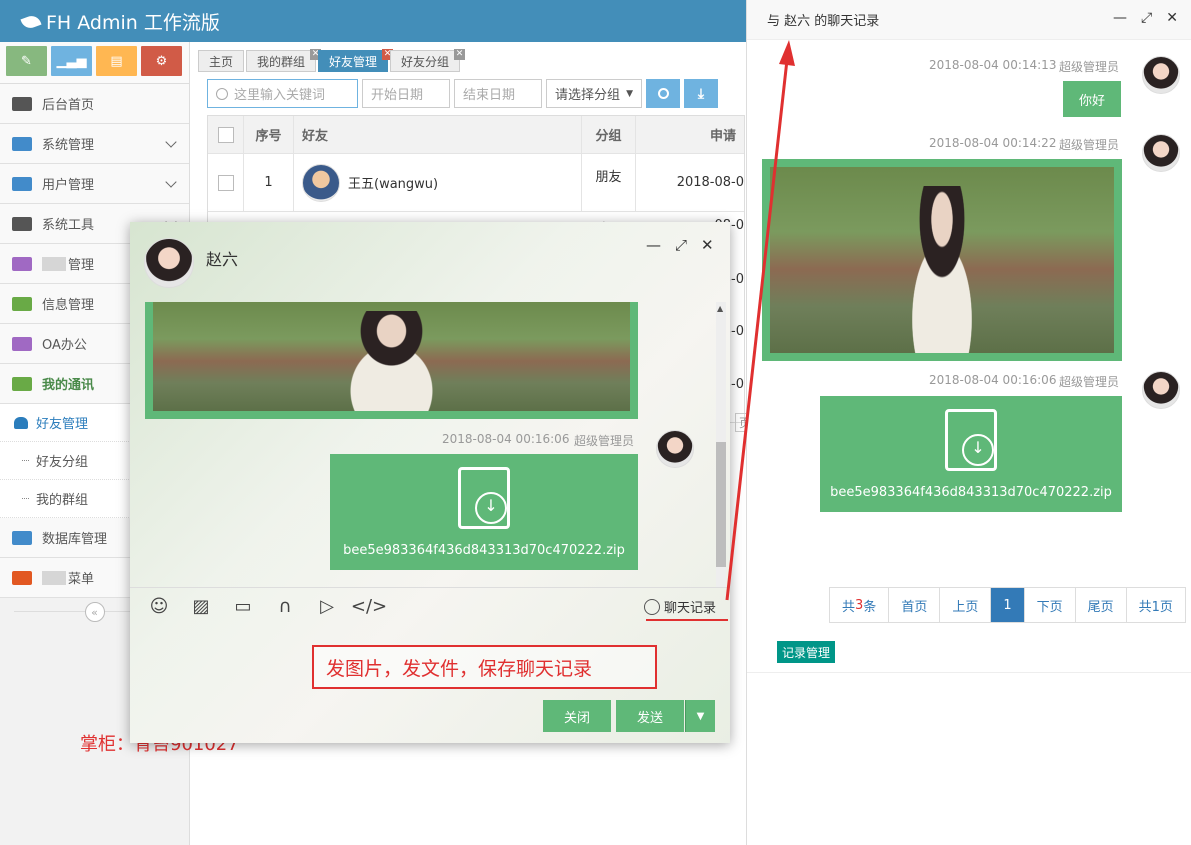 Image resolution: width=1191 pixels, height=845 pixels. Describe the element at coordinates (966, 605) in the screenshot. I see `pager-prev: 上页` at that location.